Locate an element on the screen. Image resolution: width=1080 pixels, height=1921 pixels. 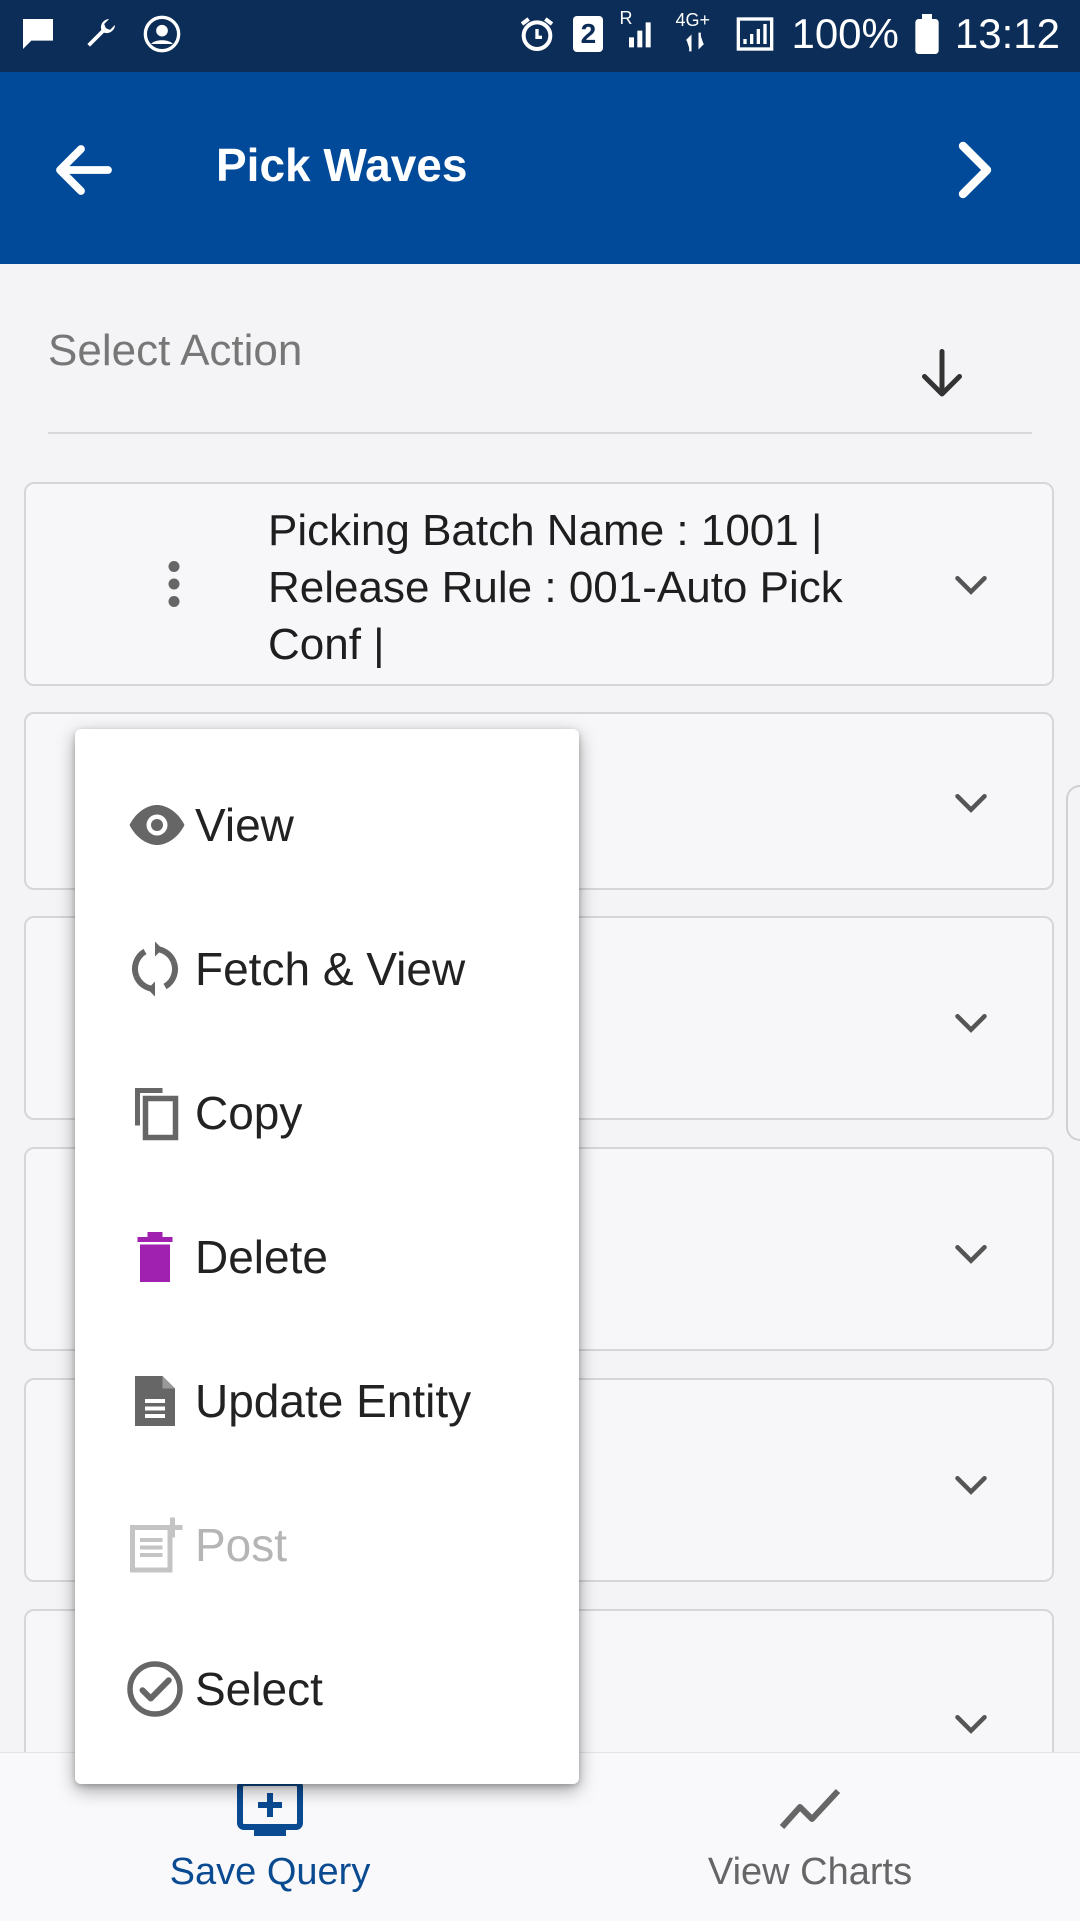
menu-item-select: Select is located at coordinates (327, 1689).